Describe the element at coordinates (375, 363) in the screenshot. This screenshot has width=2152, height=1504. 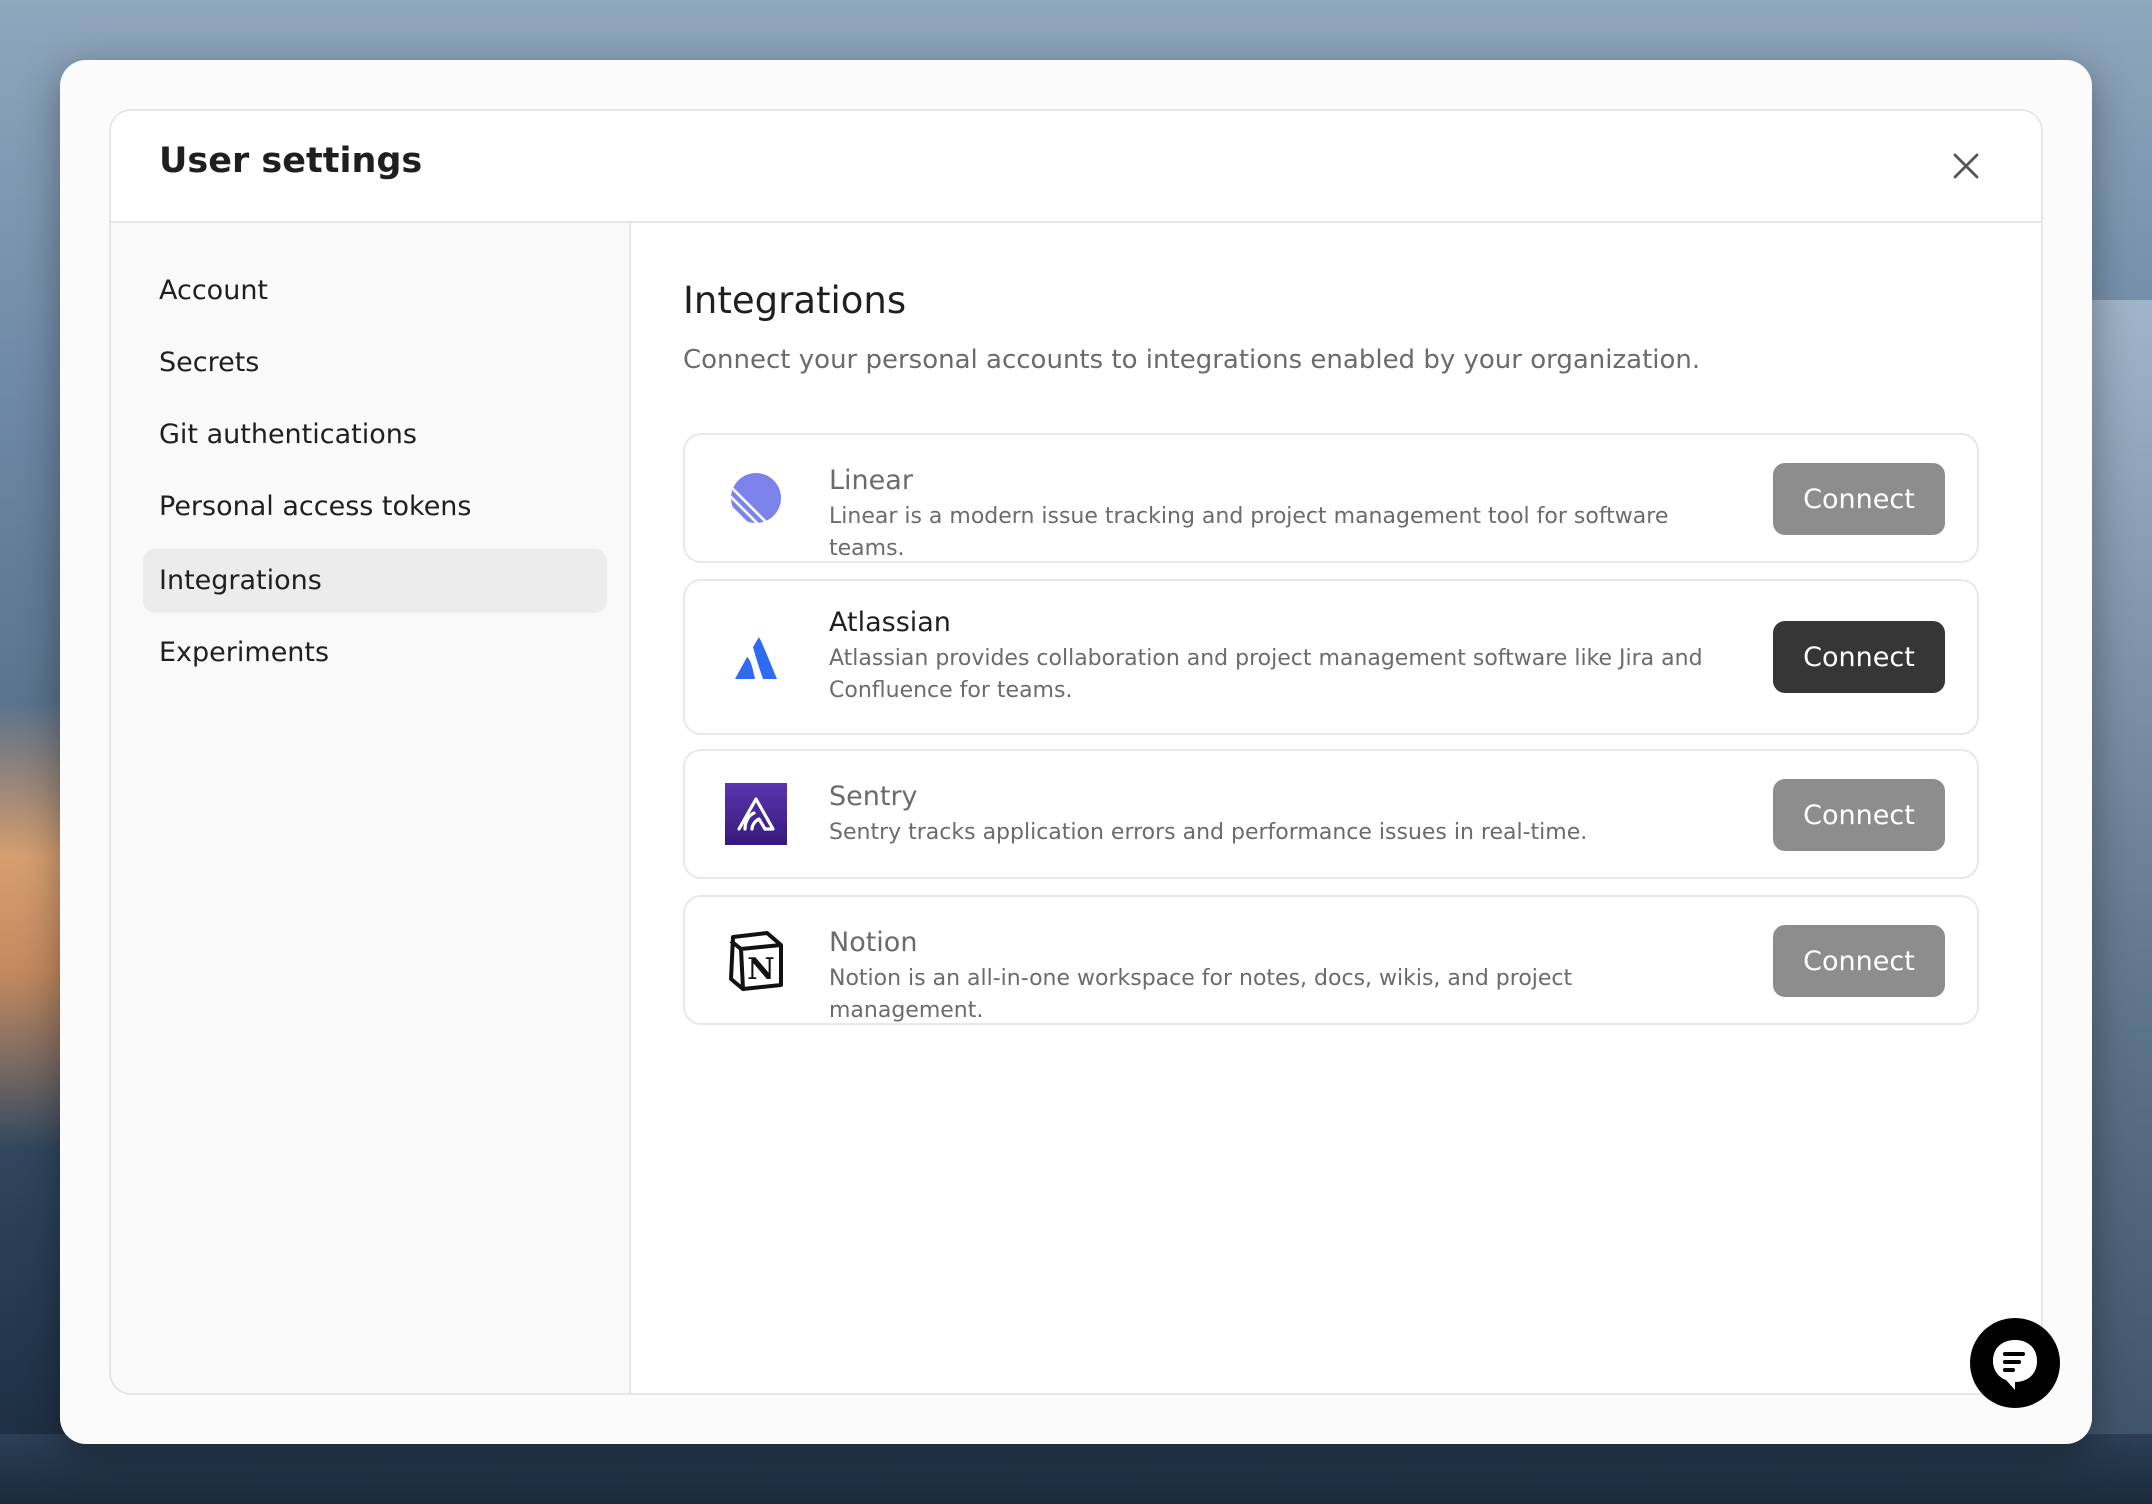
I see `sidebar-item-secrets: Secrets` at that location.